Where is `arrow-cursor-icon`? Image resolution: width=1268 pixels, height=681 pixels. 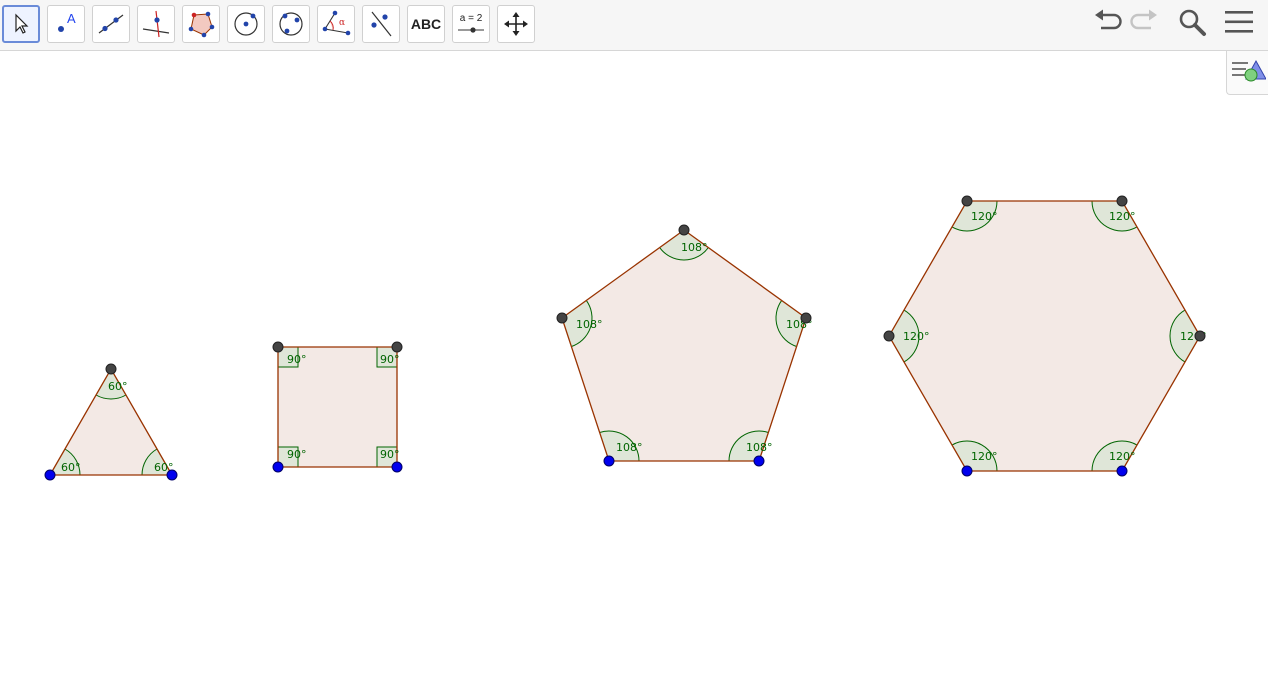
arrow-cursor-icon is located at coordinates (21, 24).